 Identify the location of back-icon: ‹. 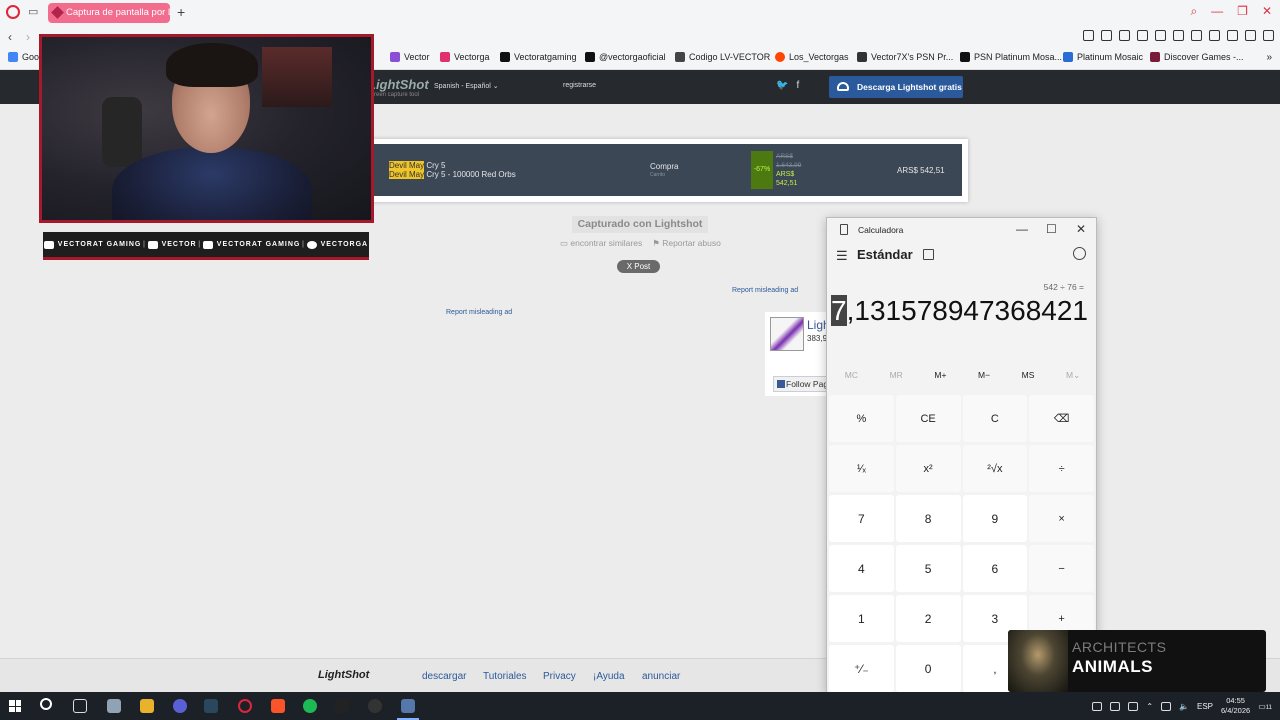
(10, 37).